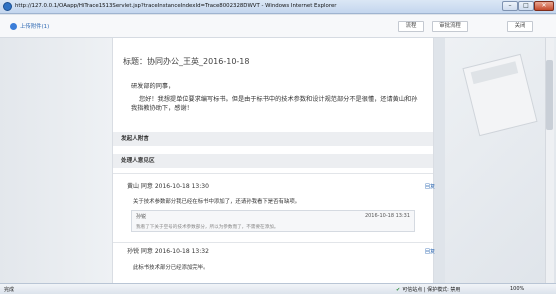 The image size is (556, 294). Describe the element at coordinates (217, 202) in the screenshot. I see `comment-text: 关于技术参数部分我已经在标书中添加了，还请孙我看下是否有缺项。` at that location.